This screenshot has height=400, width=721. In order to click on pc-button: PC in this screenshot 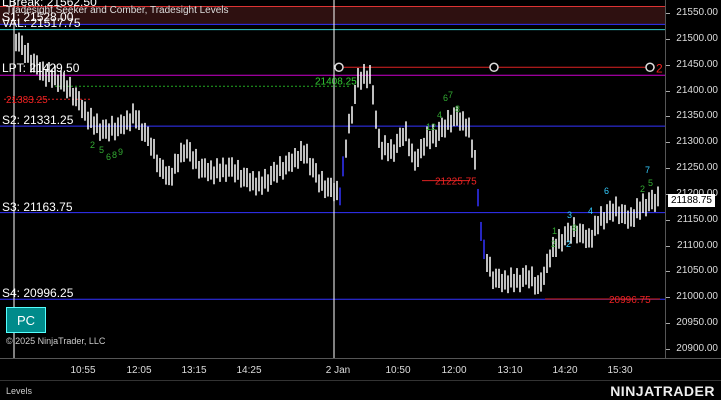, I will do `click(26, 320)`.